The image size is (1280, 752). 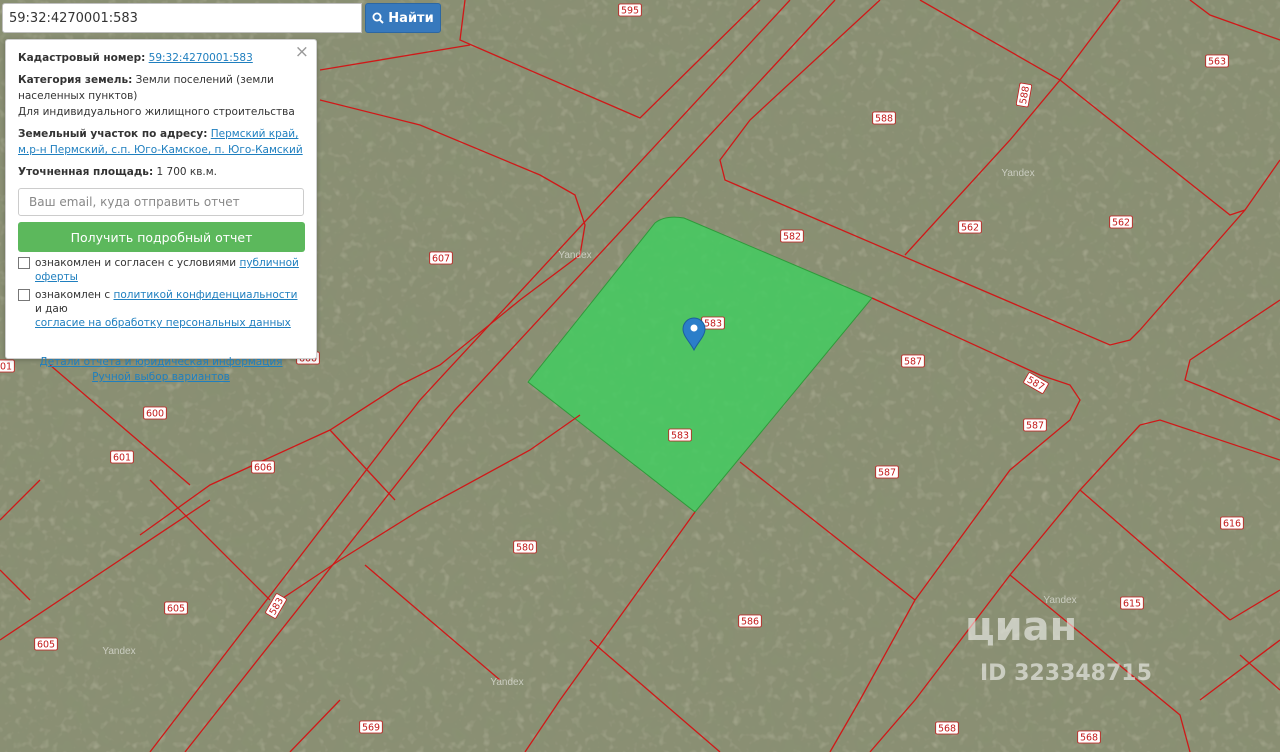 I want to click on watermark-id: ID 323348715, so click(x=1066, y=673).